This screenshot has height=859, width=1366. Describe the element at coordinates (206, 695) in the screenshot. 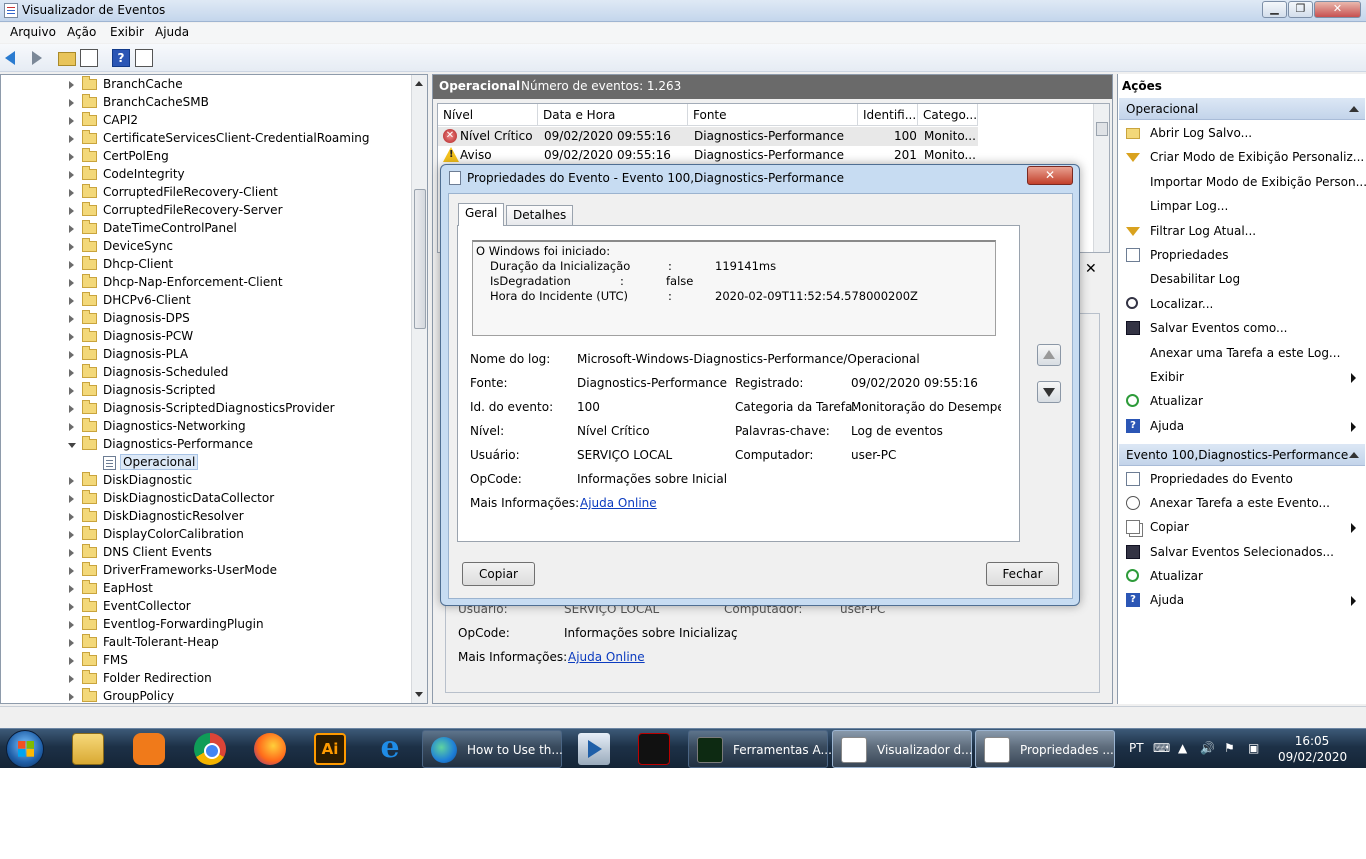

I see `tree-item-folder: GroupPolicy` at that location.